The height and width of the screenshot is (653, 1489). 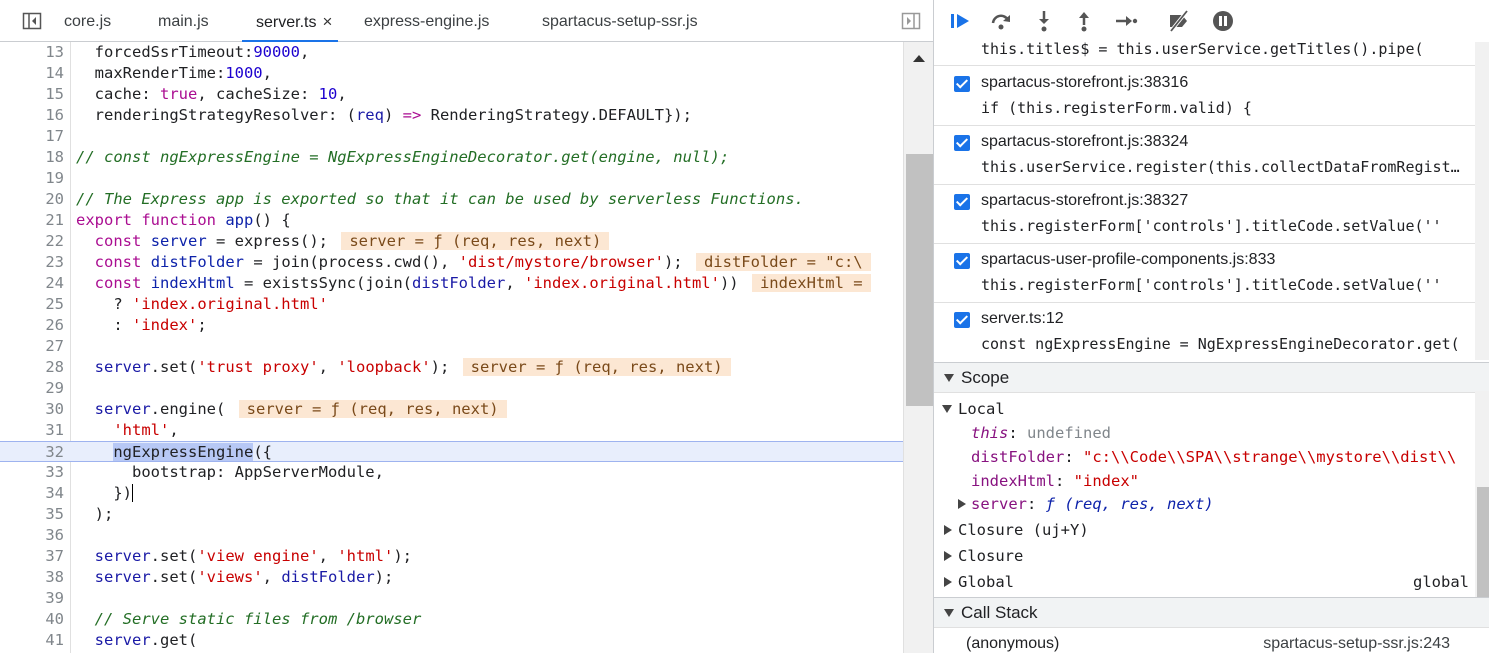 I want to click on scope-entry: this: undefined, so click(x=1204, y=433).